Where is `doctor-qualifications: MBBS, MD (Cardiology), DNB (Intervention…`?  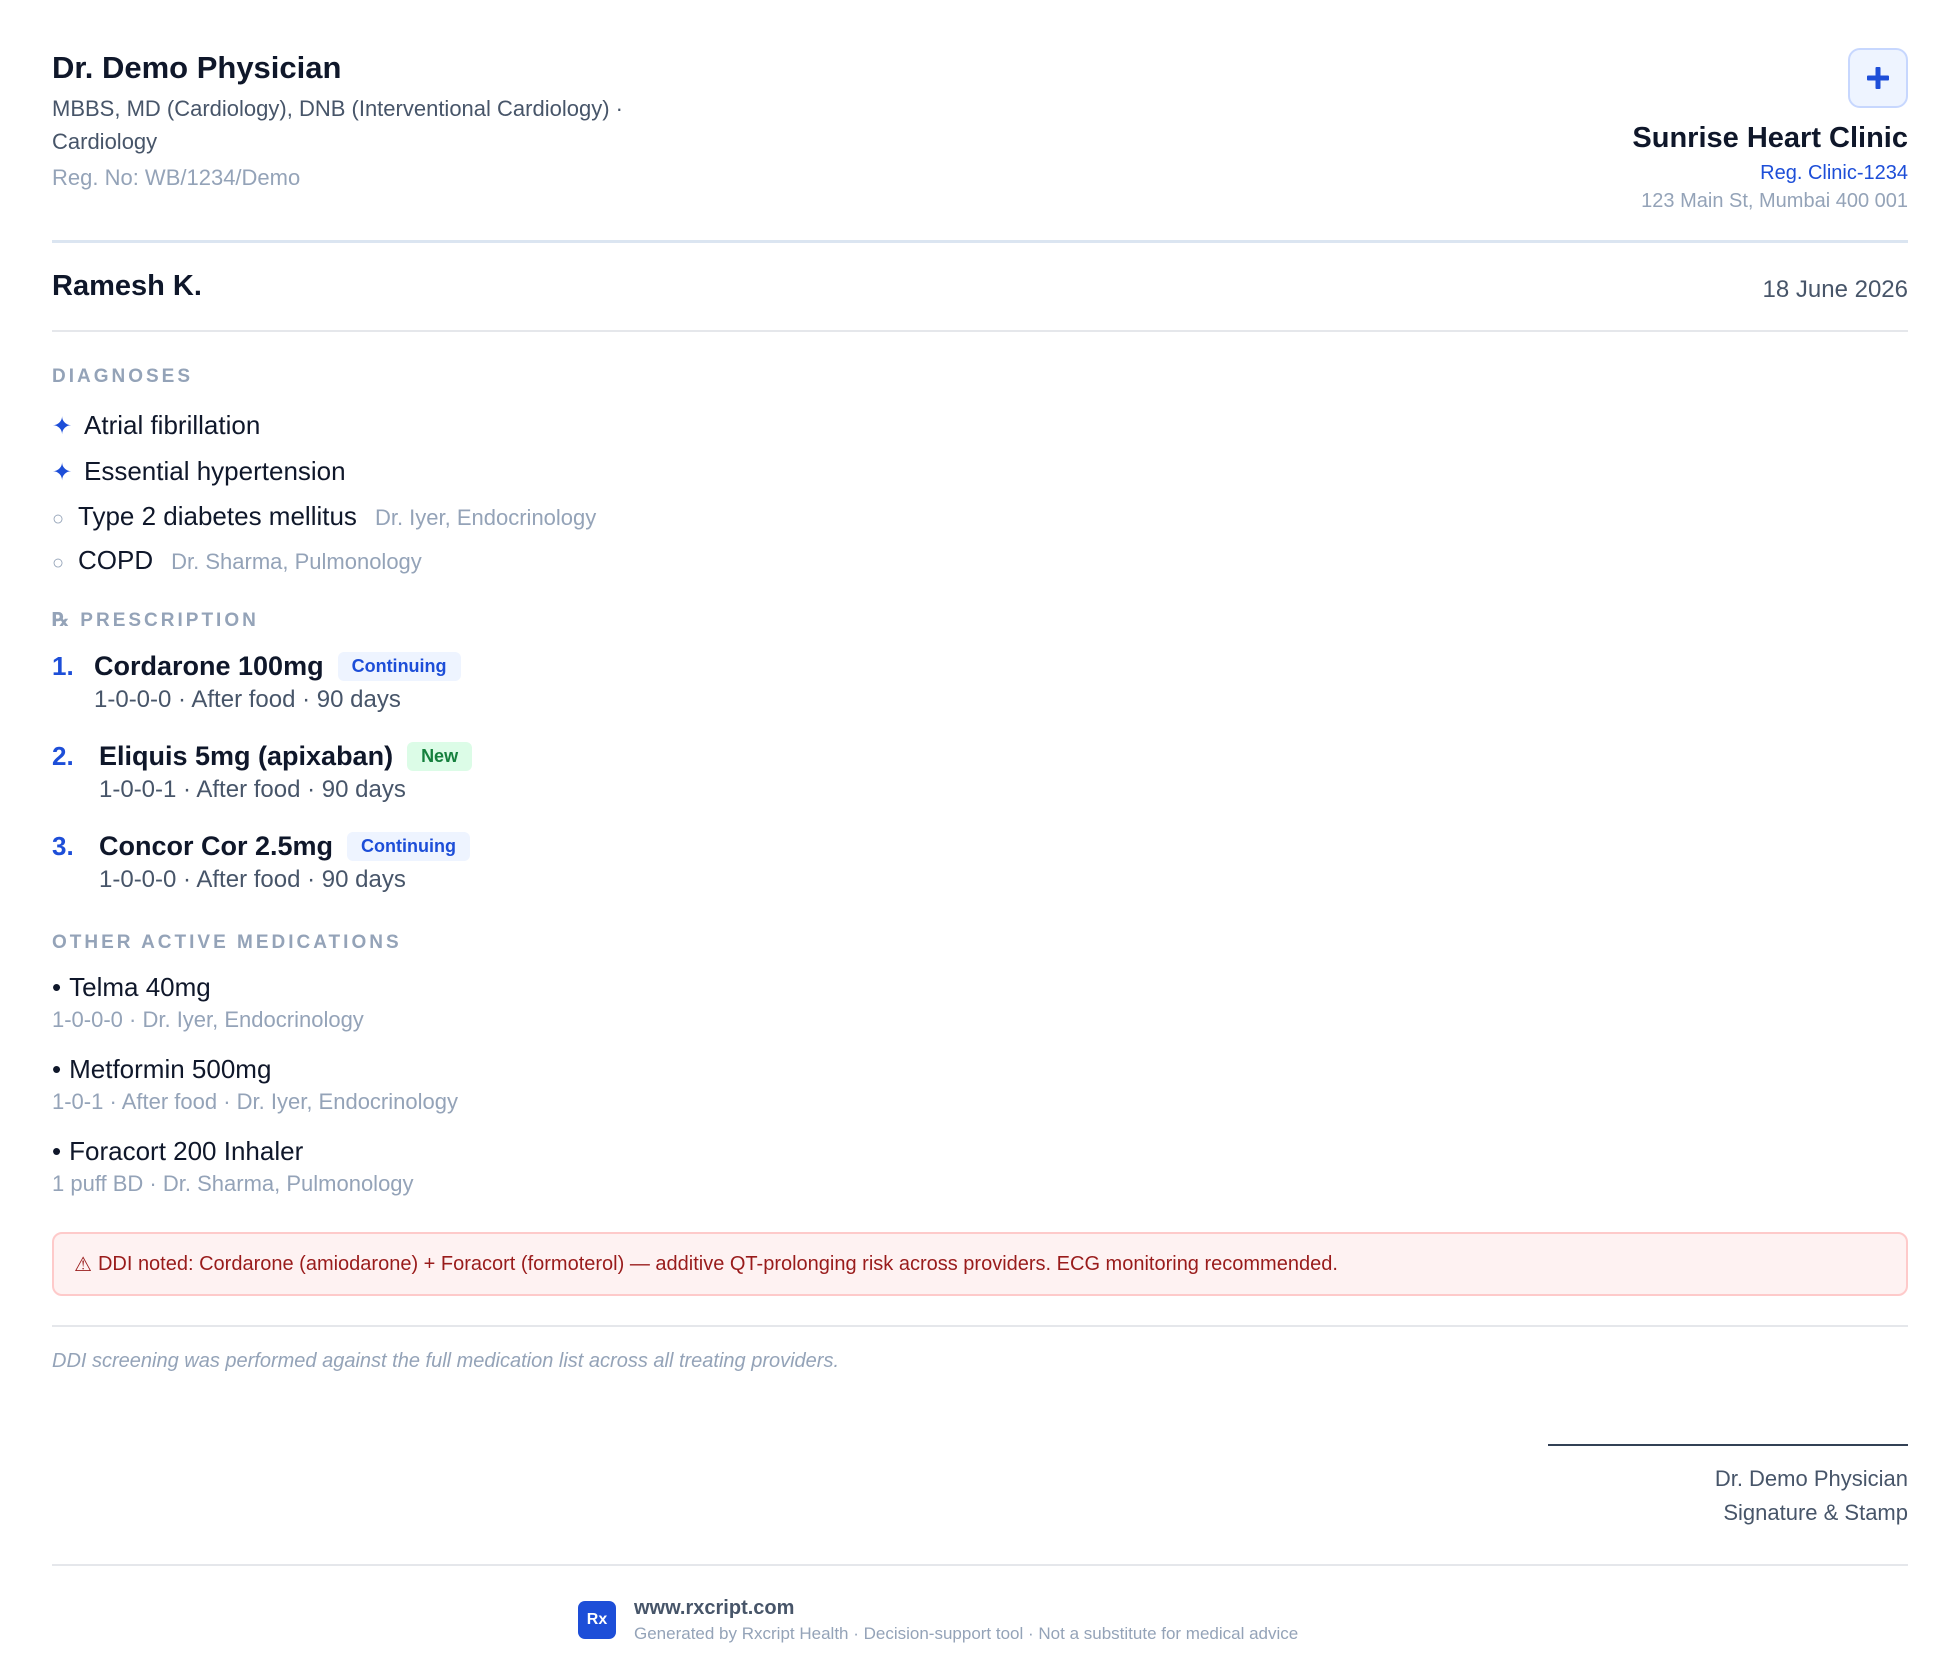 doctor-qualifications: MBBS, MD (Cardiology), DNB (Intervention… is located at coordinates (337, 125).